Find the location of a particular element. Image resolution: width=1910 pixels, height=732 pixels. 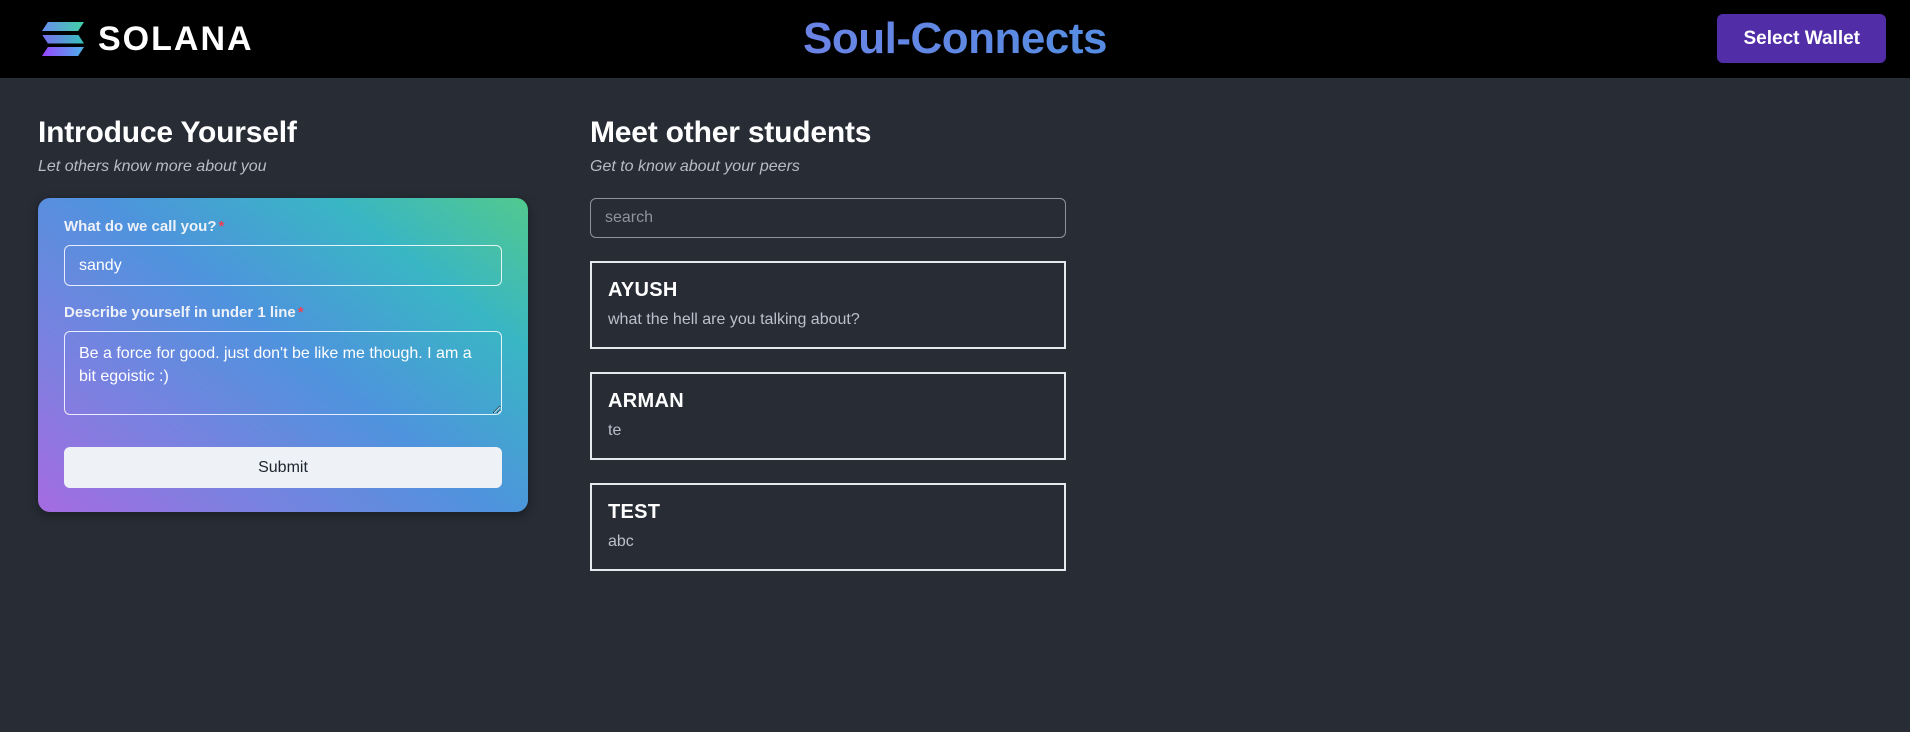

top-navigation-bar: SOLANA Soul-Connects Select Wallet is located at coordinates (955, 39).